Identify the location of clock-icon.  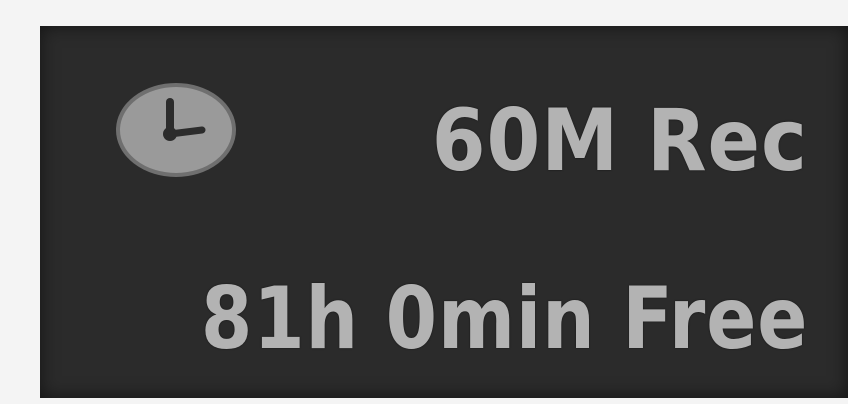
(176, 130).